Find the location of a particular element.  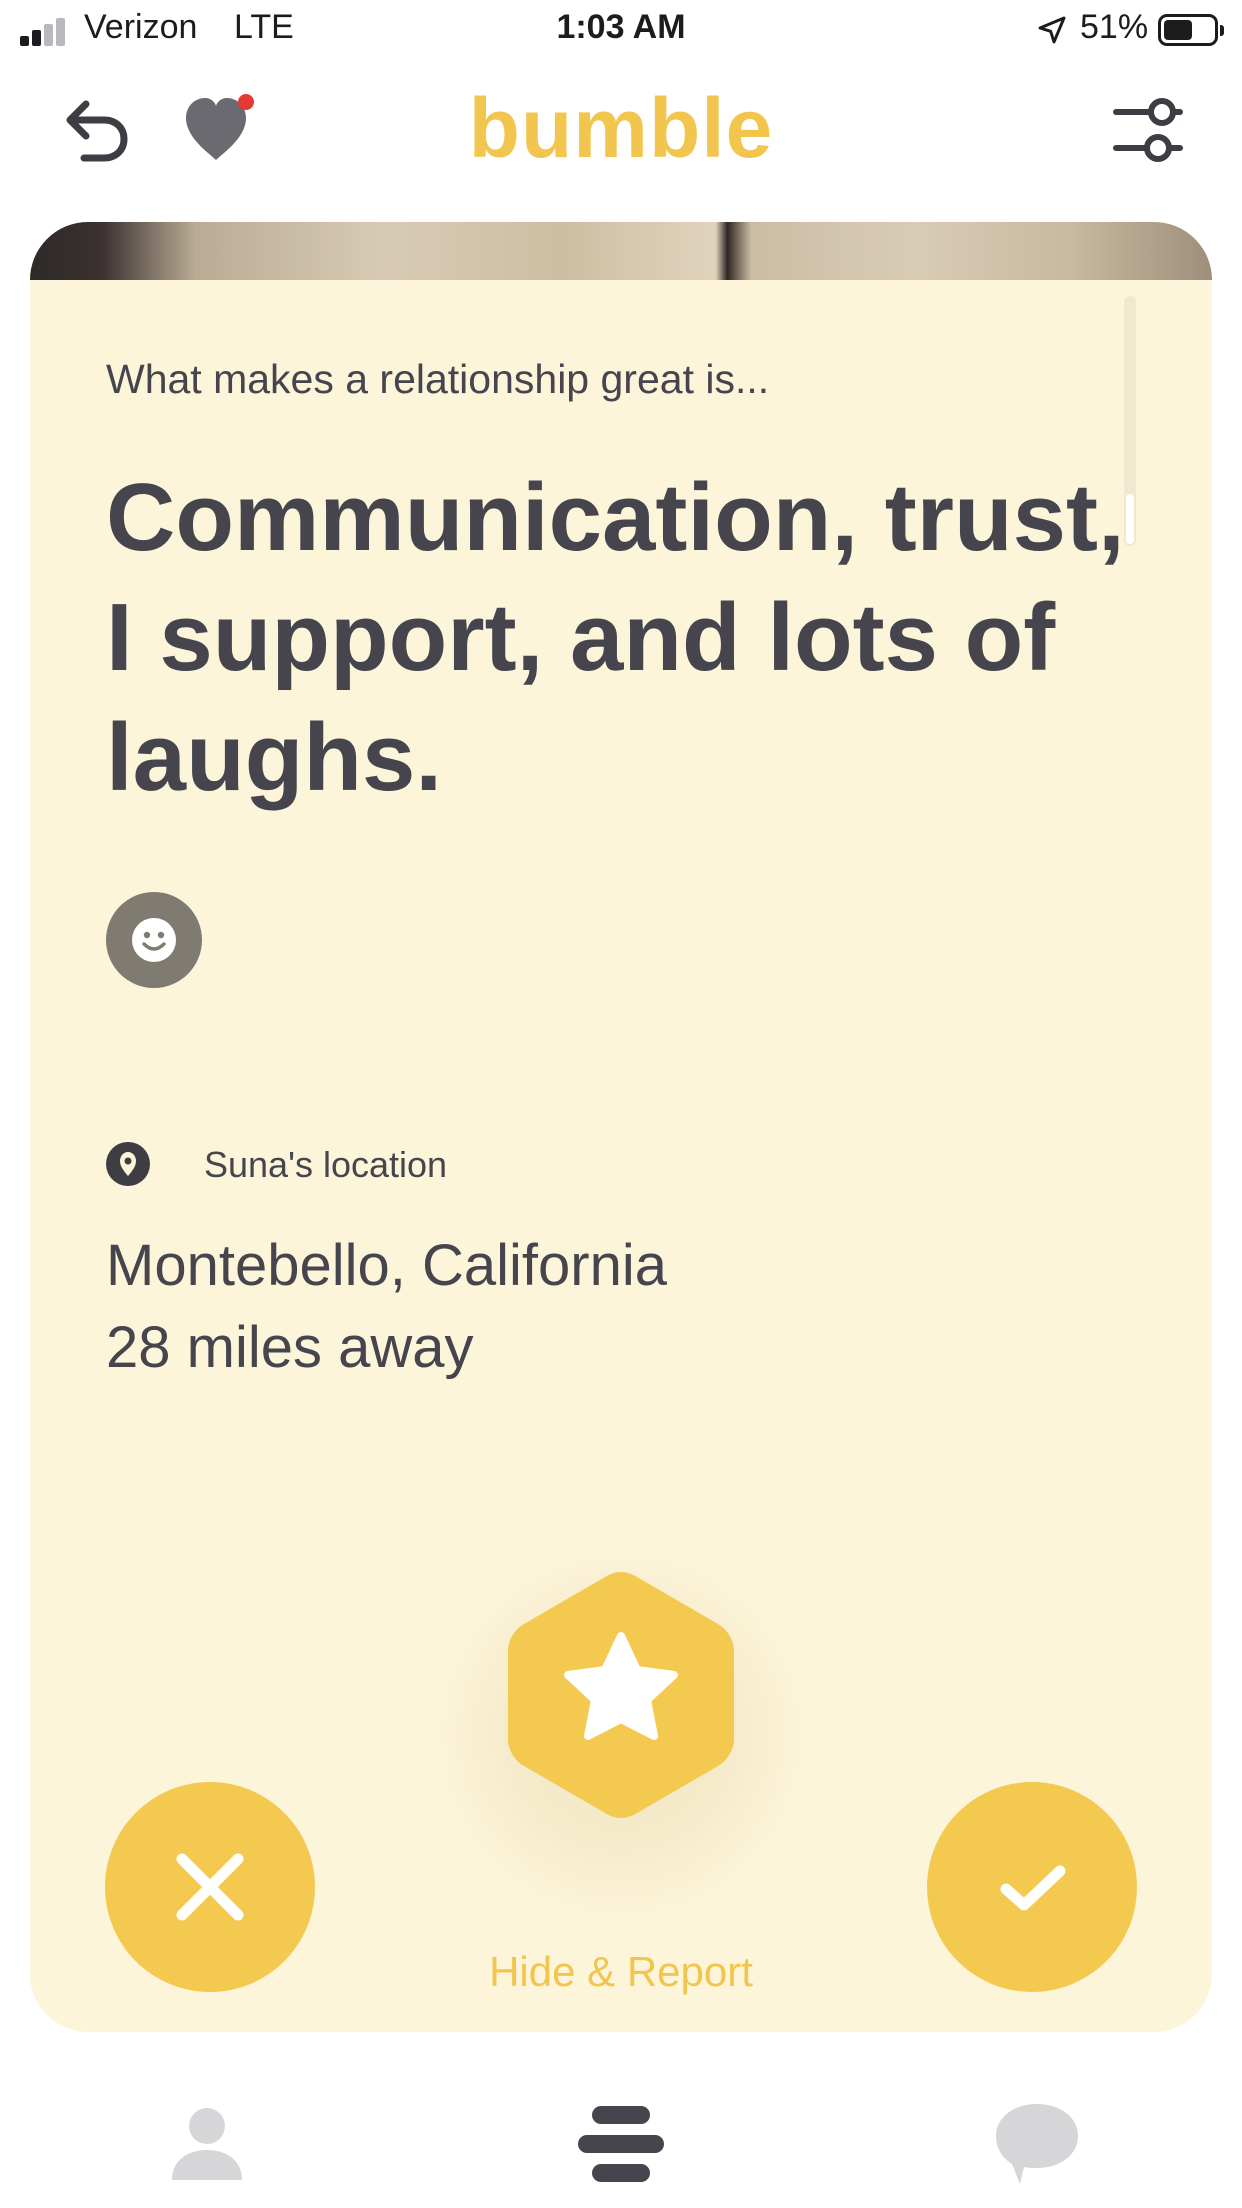

bumble-logo: bumble is located at coordinates (621, 128).